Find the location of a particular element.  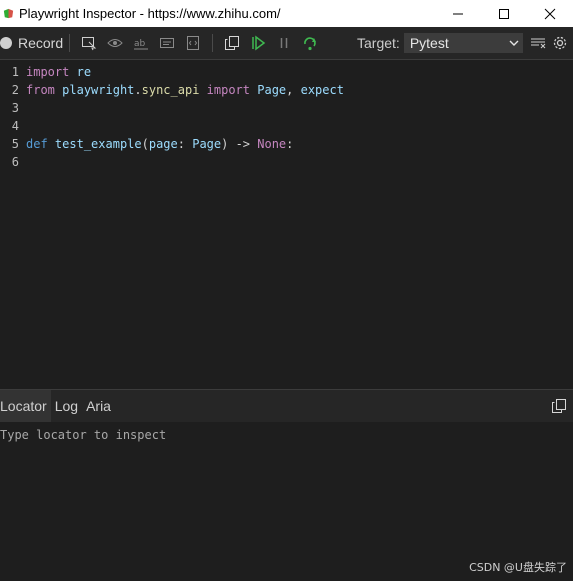

line-number: 3 is located at coordinates (15, 108).